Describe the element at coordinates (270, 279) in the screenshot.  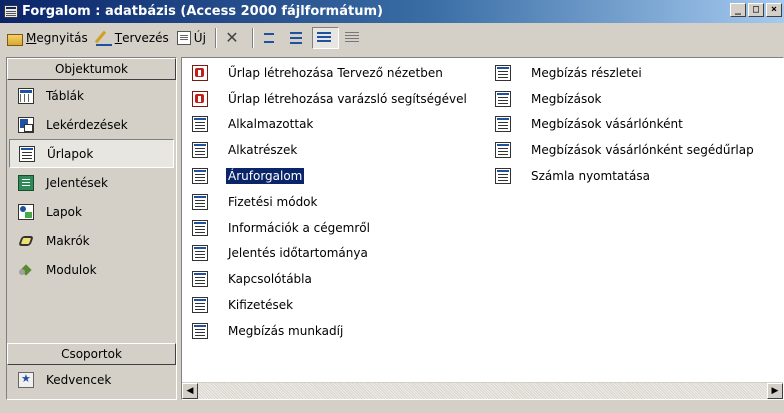
I see `list-item-label: Kapcsolótábla` at that location.